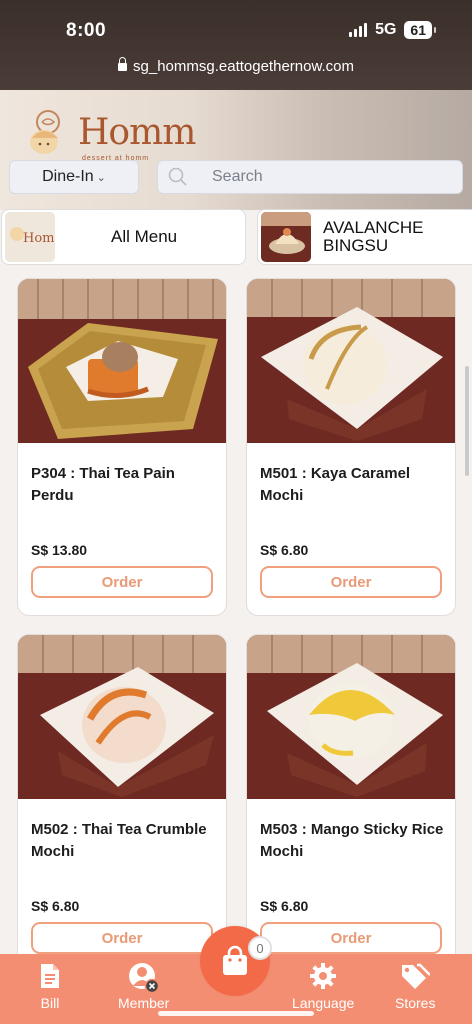 The width and height of the screenshot is (472, 1024). What do you see at coordinates (119, 840) in the screenshot?
I see `product-name: M502 : Thai Tea Crumble Mochi` at bounding box center [119, 840].